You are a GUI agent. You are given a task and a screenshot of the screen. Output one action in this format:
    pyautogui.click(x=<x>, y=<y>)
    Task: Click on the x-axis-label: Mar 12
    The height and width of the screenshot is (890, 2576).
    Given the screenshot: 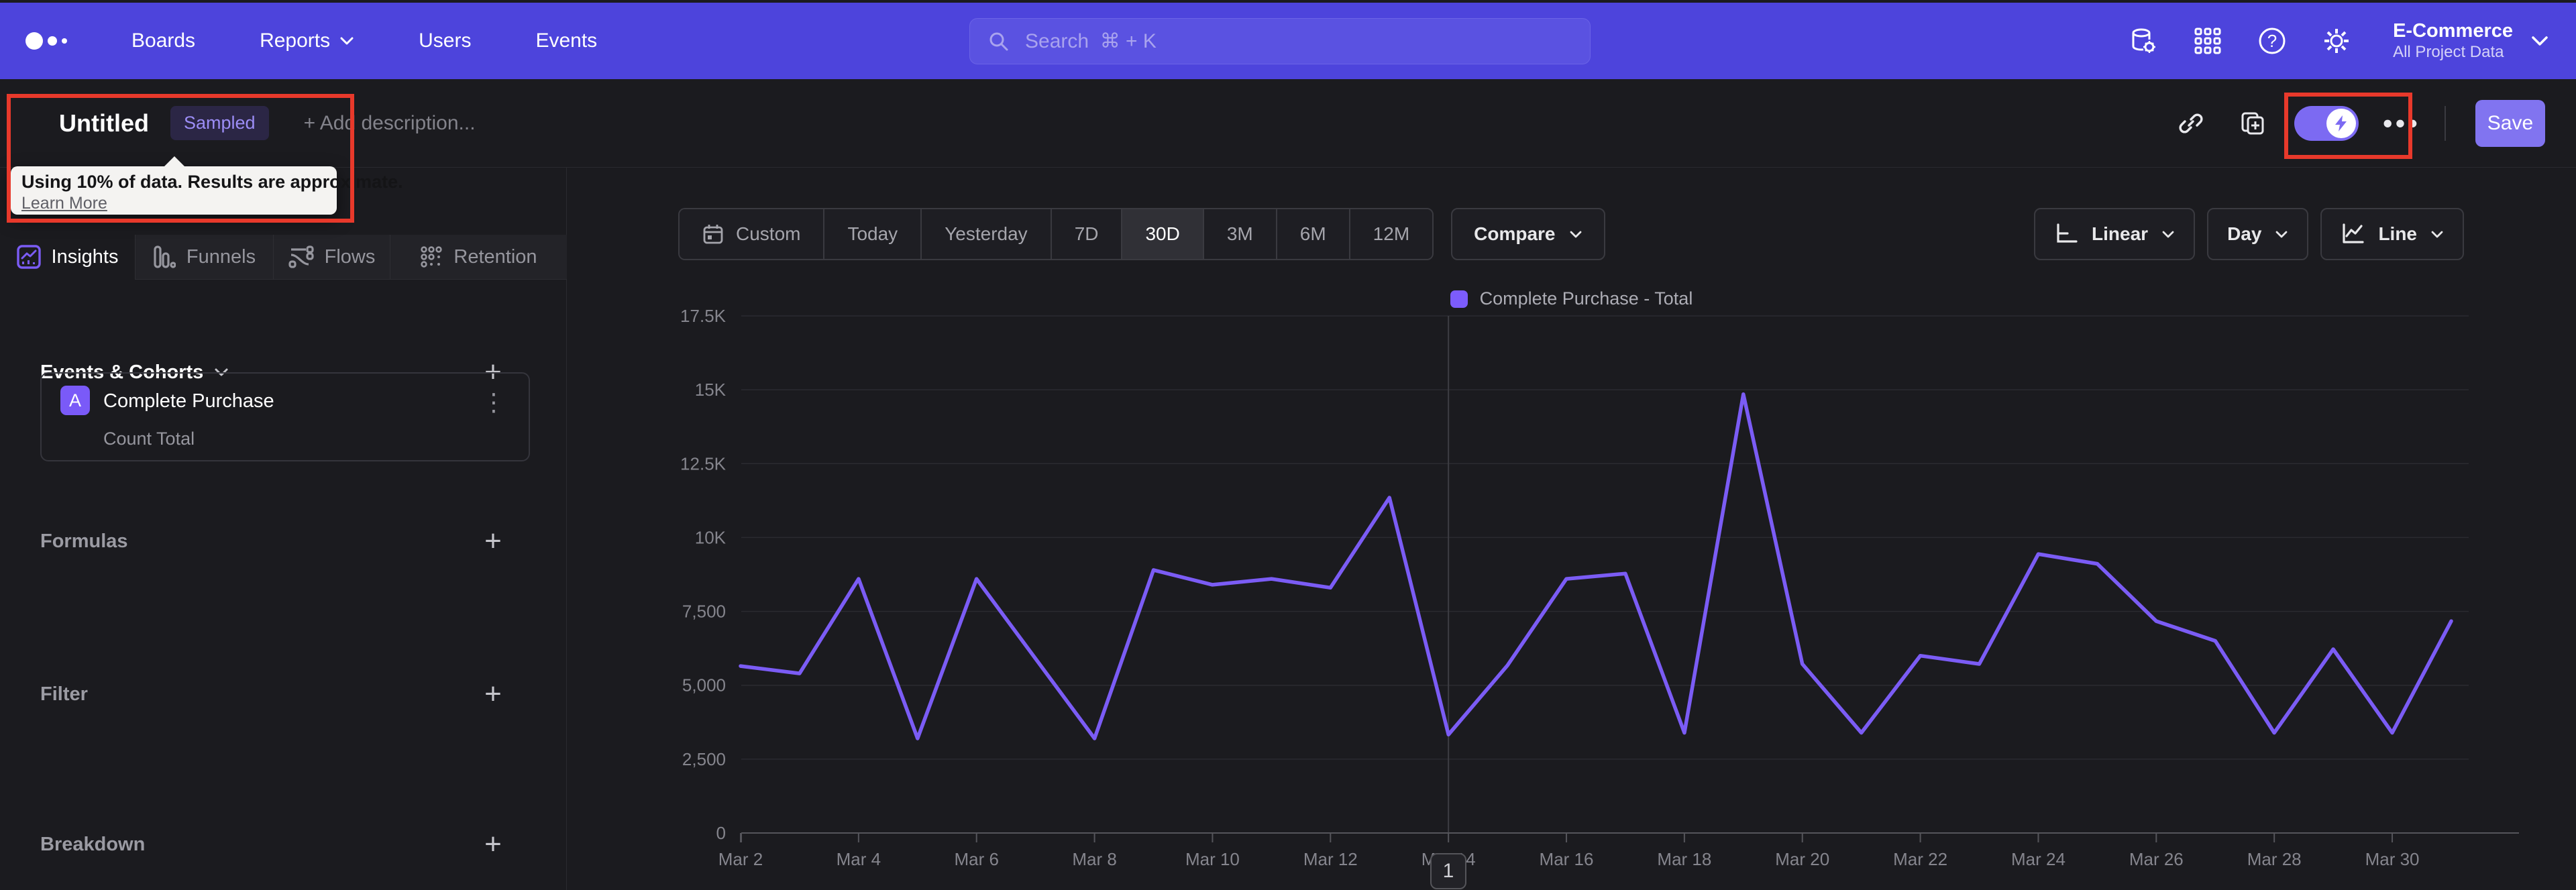 What is the action you would take?
    pyautogui.click(x=1330, y=859)
    